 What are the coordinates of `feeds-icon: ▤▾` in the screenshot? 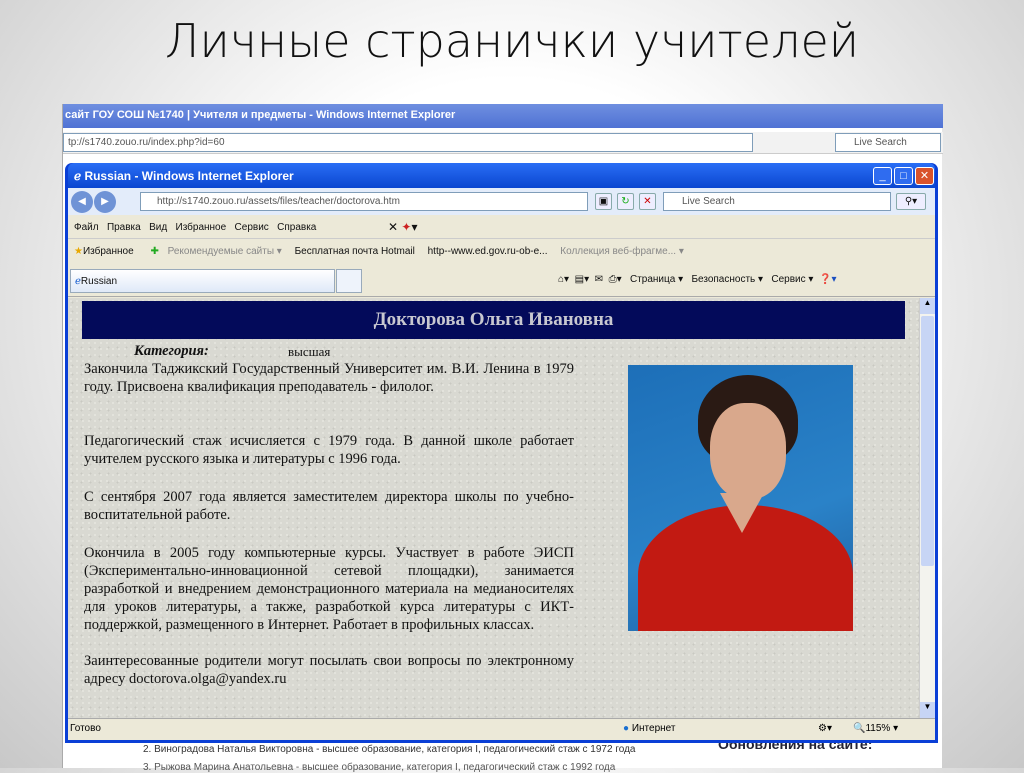 It's located at (582, 279).